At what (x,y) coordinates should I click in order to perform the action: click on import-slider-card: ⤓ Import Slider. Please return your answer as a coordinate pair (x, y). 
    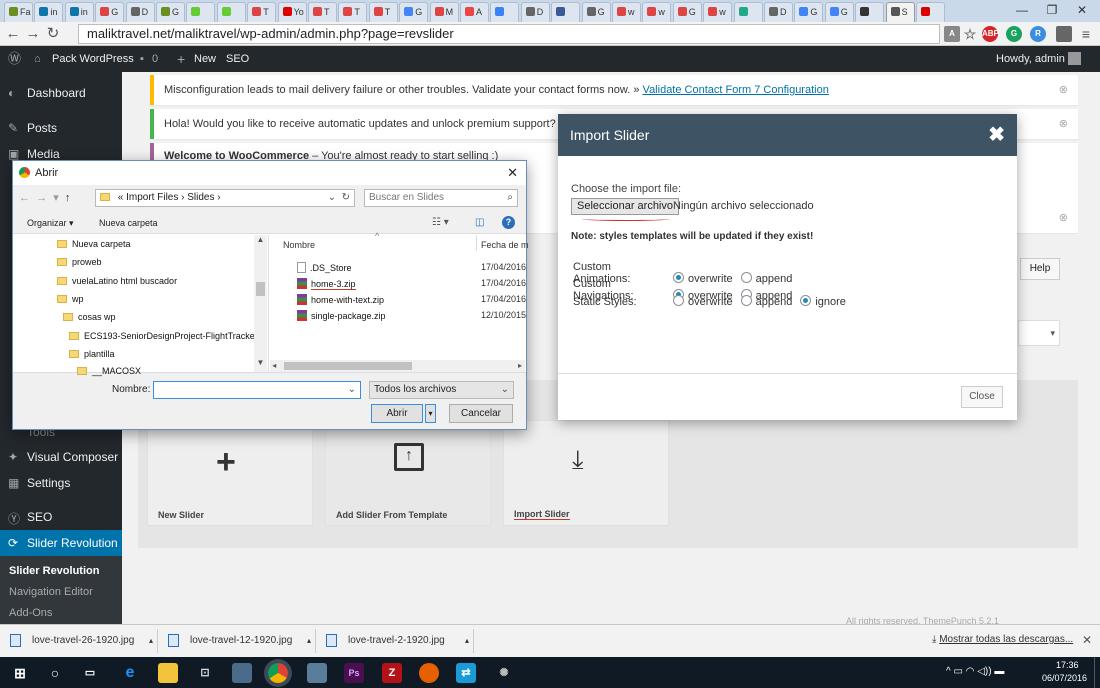
    Looking at the image, I should click on (586, 473).